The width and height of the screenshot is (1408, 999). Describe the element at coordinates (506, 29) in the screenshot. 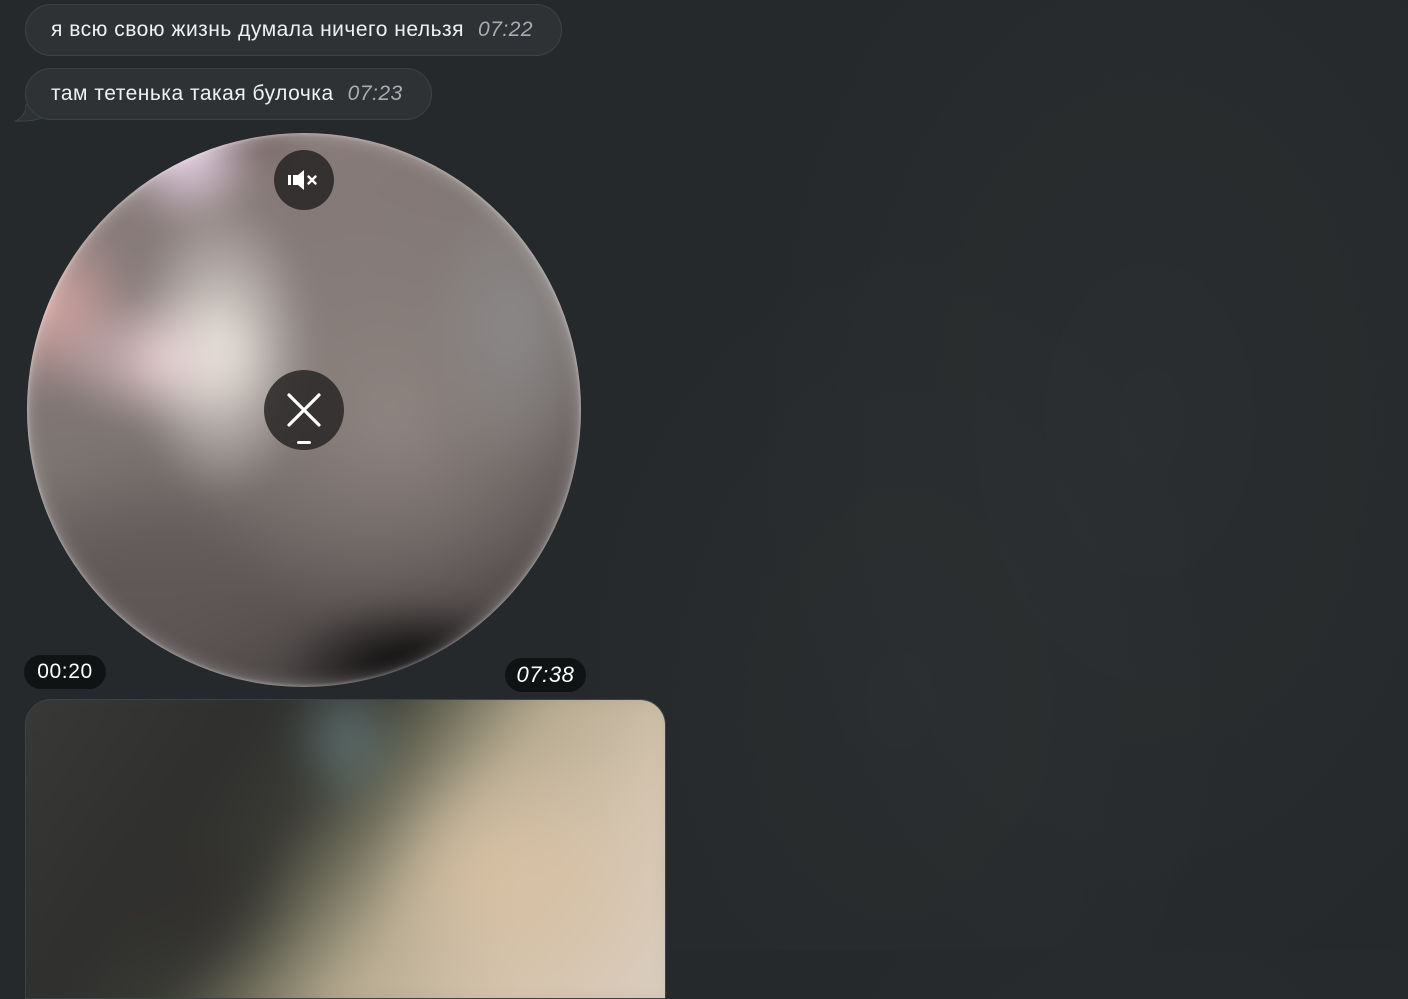

I see `message-time: 07:22` at that location.